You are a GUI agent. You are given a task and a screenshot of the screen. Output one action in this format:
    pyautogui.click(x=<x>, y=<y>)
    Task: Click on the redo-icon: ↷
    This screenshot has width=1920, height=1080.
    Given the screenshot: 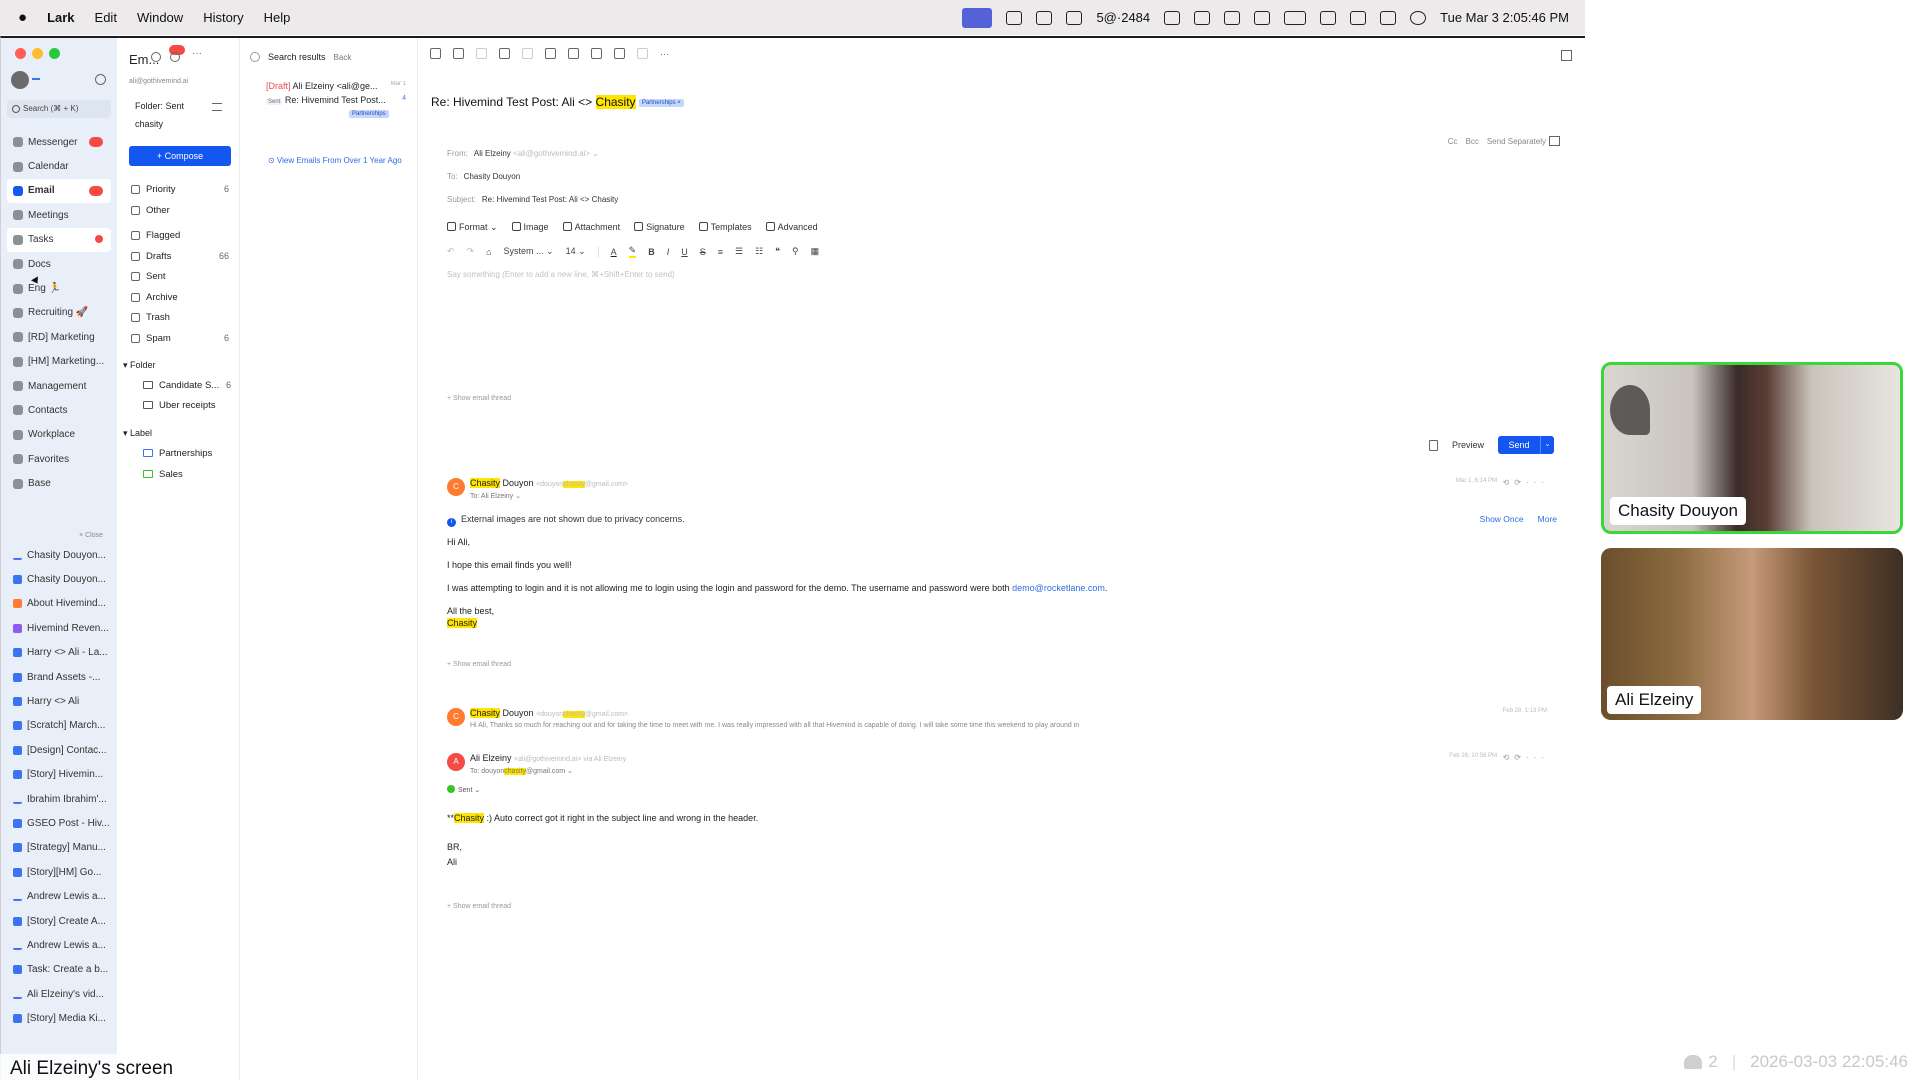 What is the action you would take?
    pyautogui.click(x=471, y=251)
    